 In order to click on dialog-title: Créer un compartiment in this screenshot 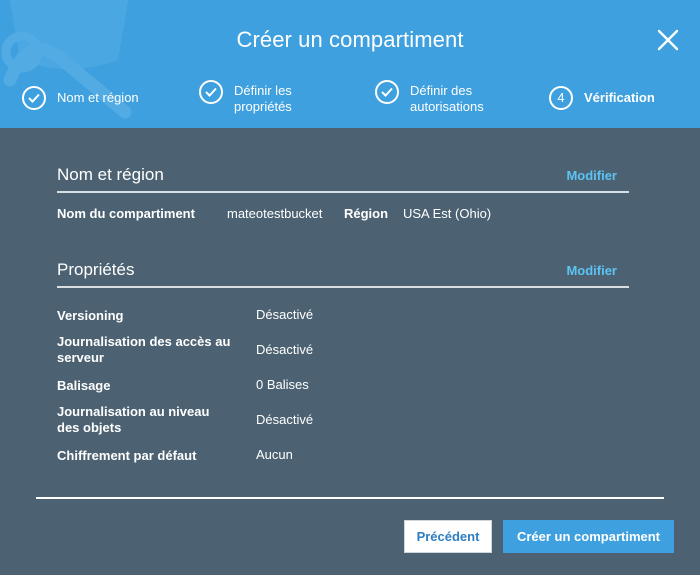, I will do `click(350, 39)`.